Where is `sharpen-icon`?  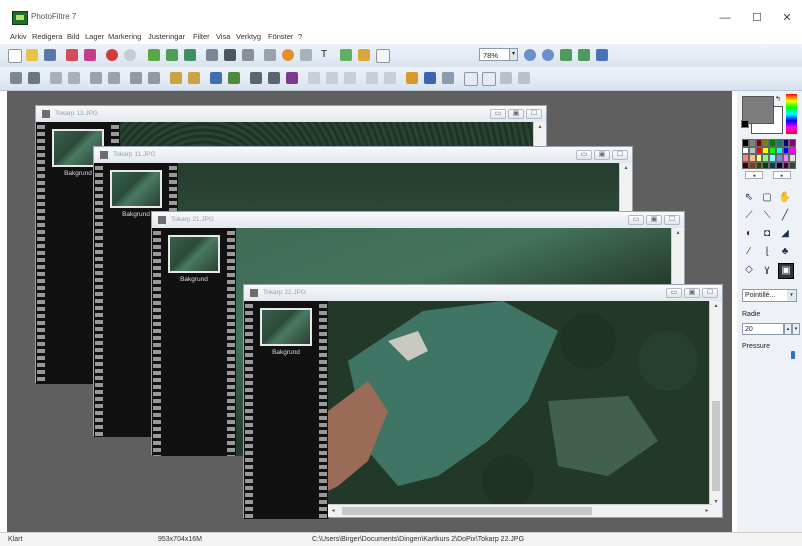 sharpen-icon is located at coordinates (234, 78).